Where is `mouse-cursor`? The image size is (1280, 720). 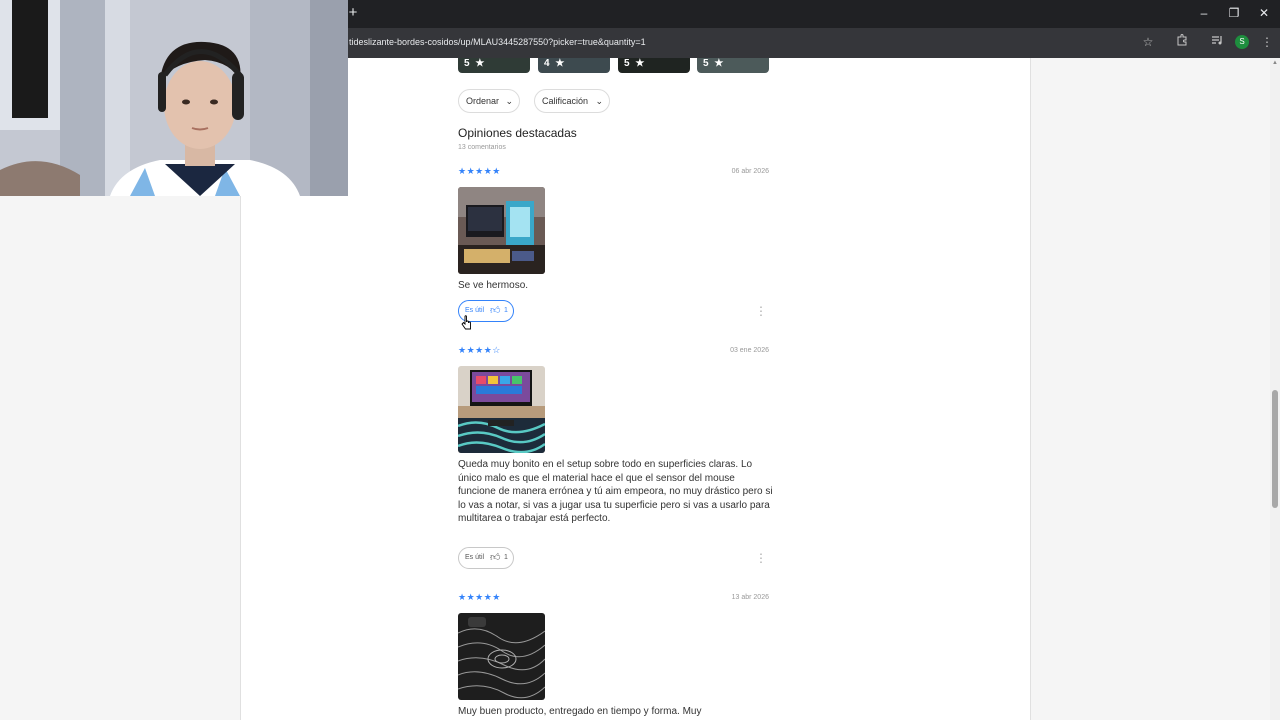
mouse-cursor is located at coordinates (467, 323).